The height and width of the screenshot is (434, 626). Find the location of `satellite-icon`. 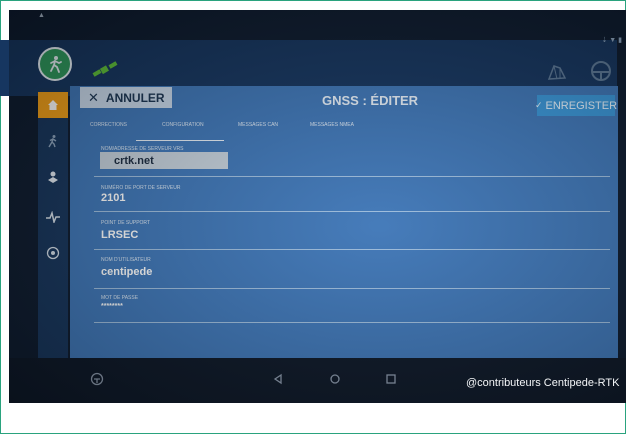

satellite-icon is located at coordinates (105, 72).